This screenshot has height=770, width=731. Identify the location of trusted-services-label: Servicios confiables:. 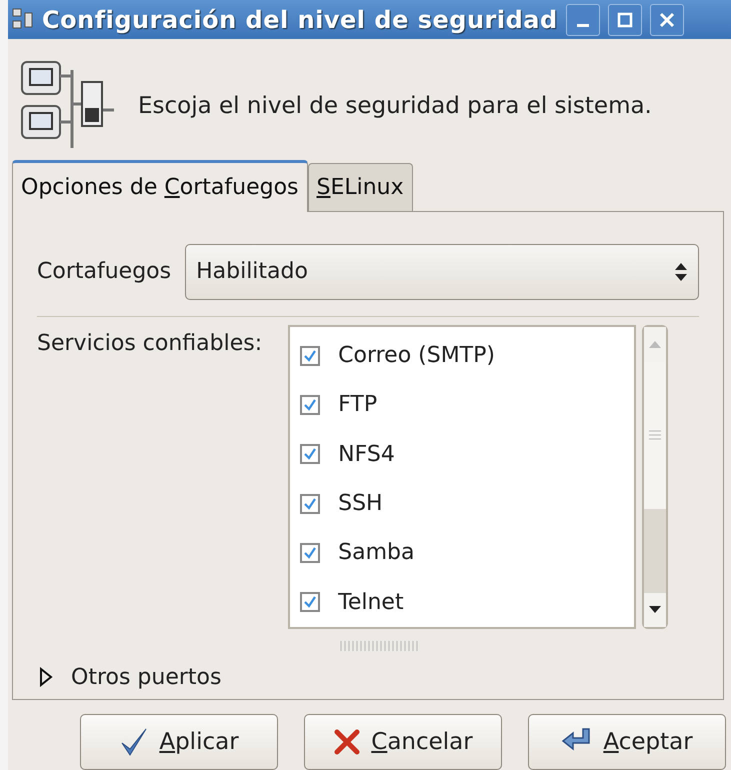
(149, 343).